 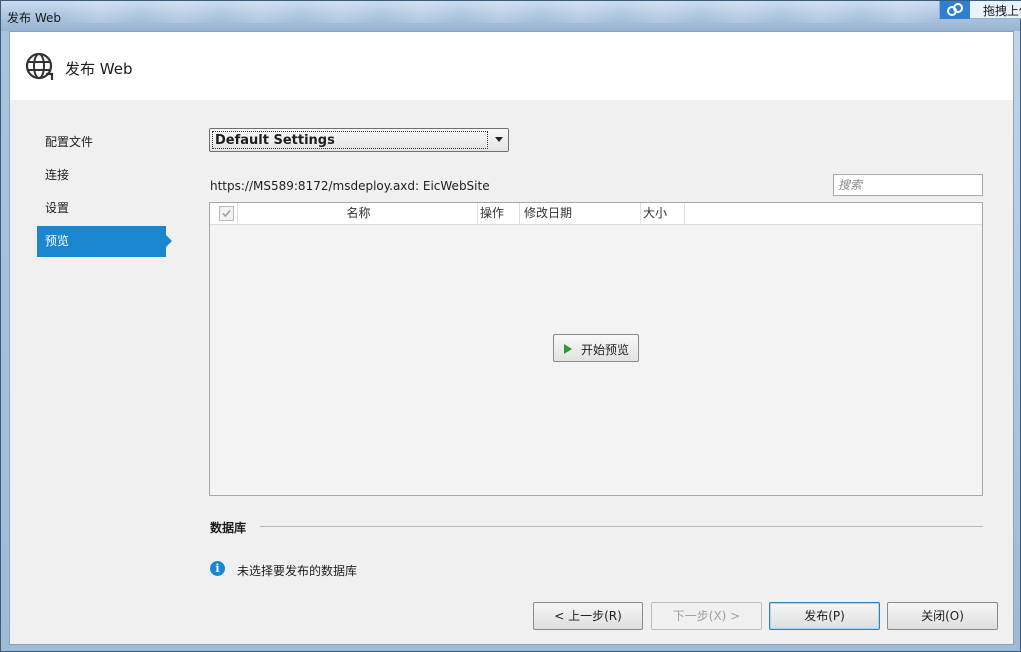 What do you see at coordinates (908, 185) in the screenshot?
I see `search-input` at bounding box center [908, 185].